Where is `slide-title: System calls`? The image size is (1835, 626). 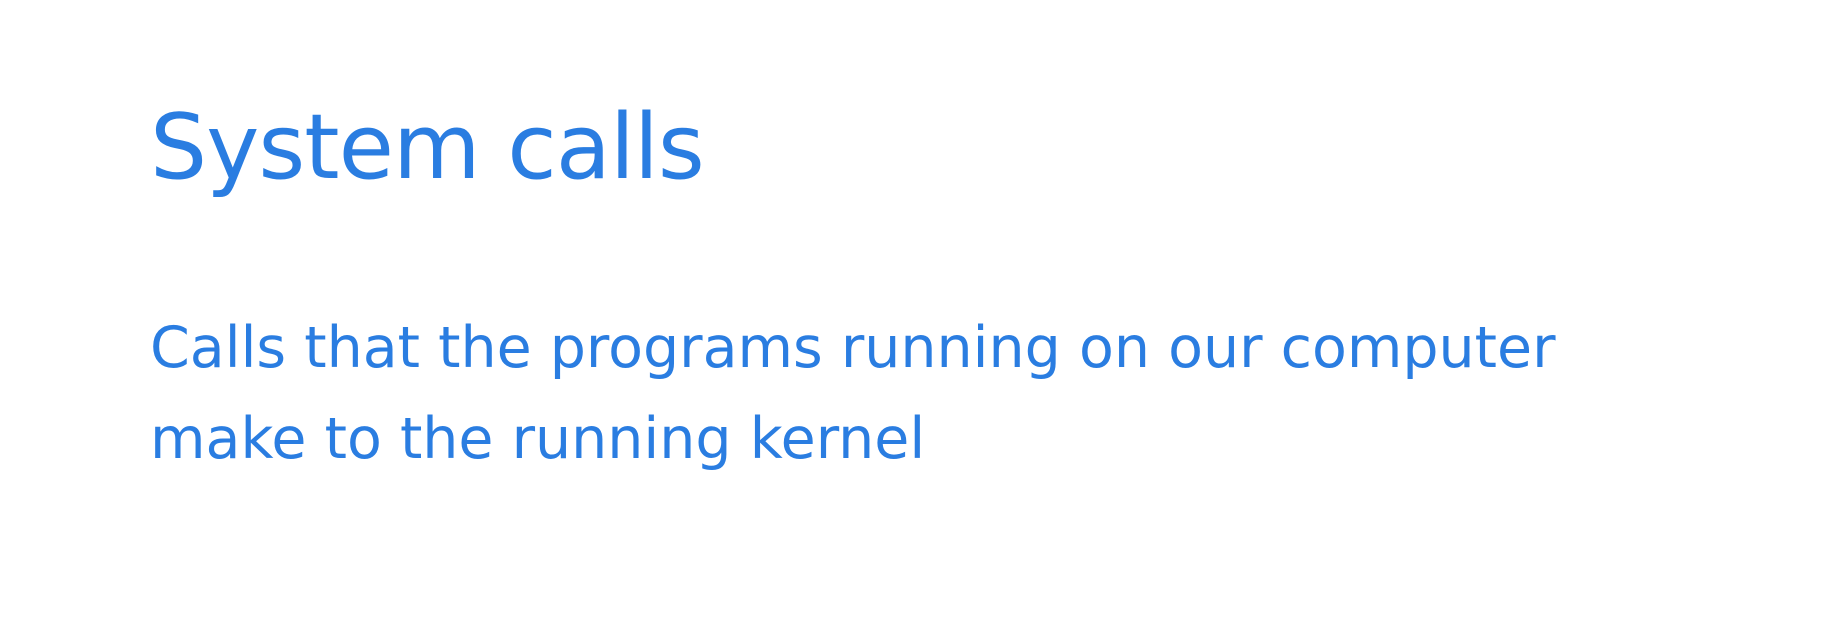
slide-title: System calls is located at coordinates (427, 147).